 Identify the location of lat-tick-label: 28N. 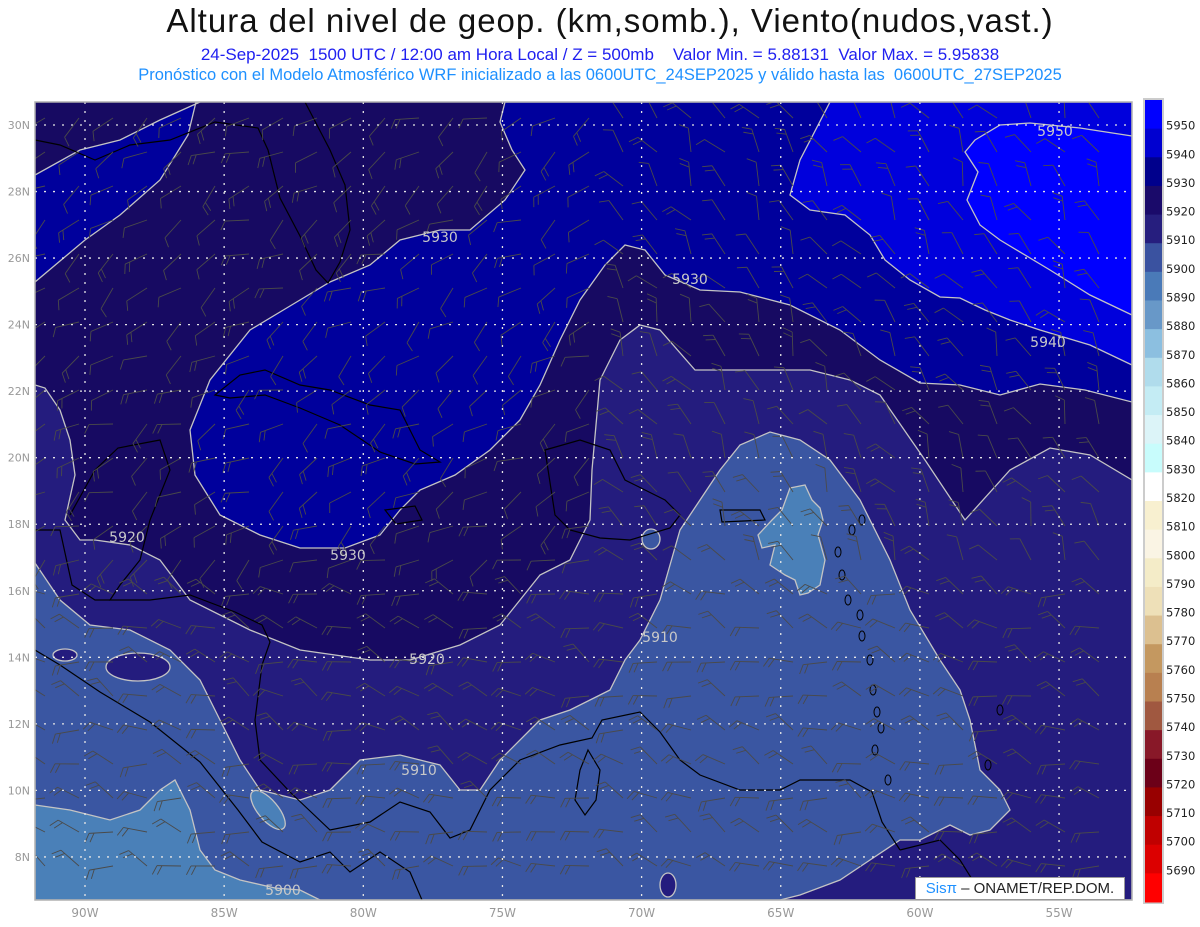
(19, 192).